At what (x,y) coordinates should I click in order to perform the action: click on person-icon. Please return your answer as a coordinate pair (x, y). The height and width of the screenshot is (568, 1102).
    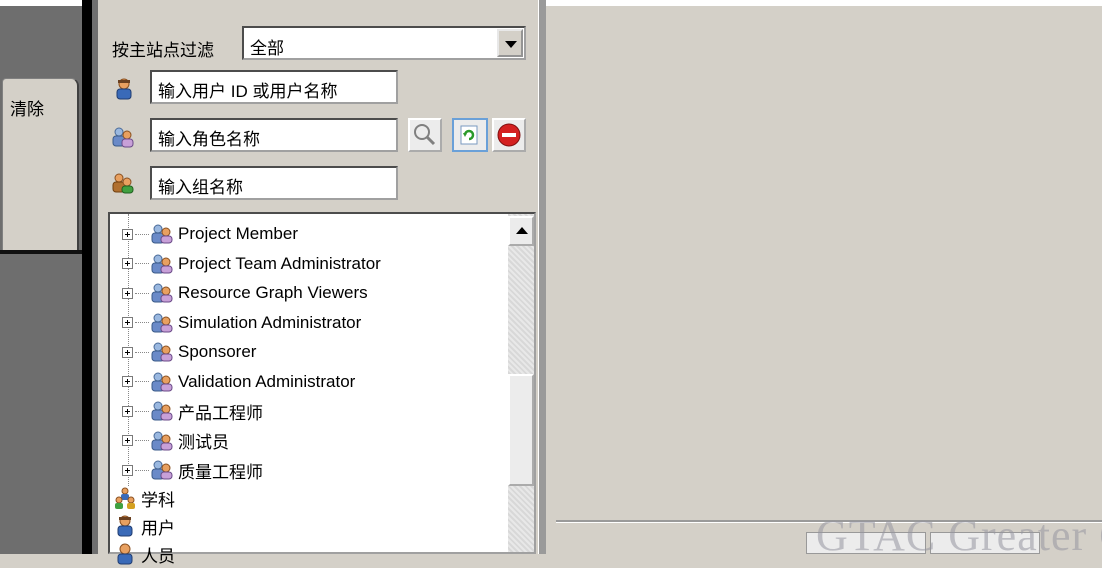
    Looking at the image, I should click on (125, 554).